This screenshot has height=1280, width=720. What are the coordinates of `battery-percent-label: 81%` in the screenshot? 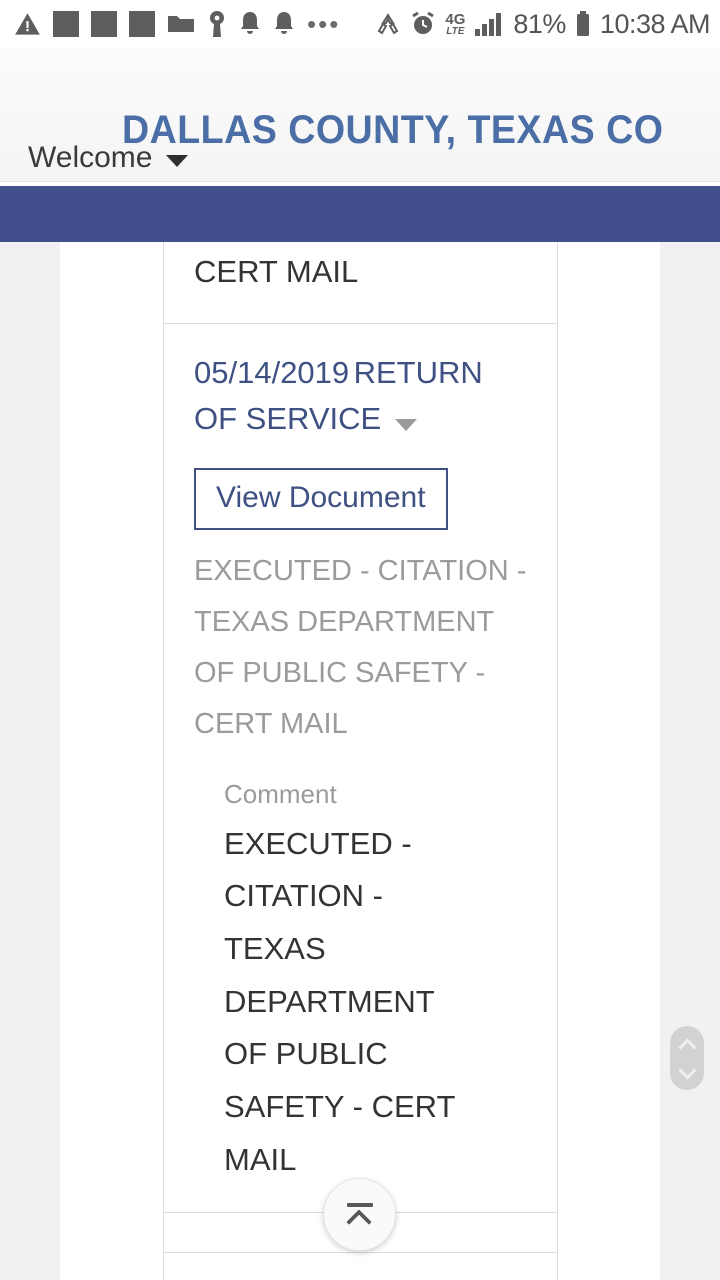 It's located at (539, 23).